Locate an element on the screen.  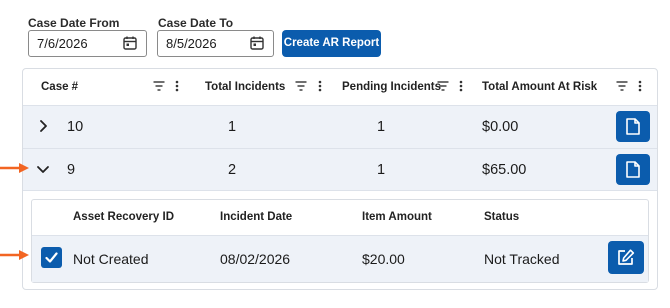
case-date-to-label: Case Date To is located at coordinates (196, 23).